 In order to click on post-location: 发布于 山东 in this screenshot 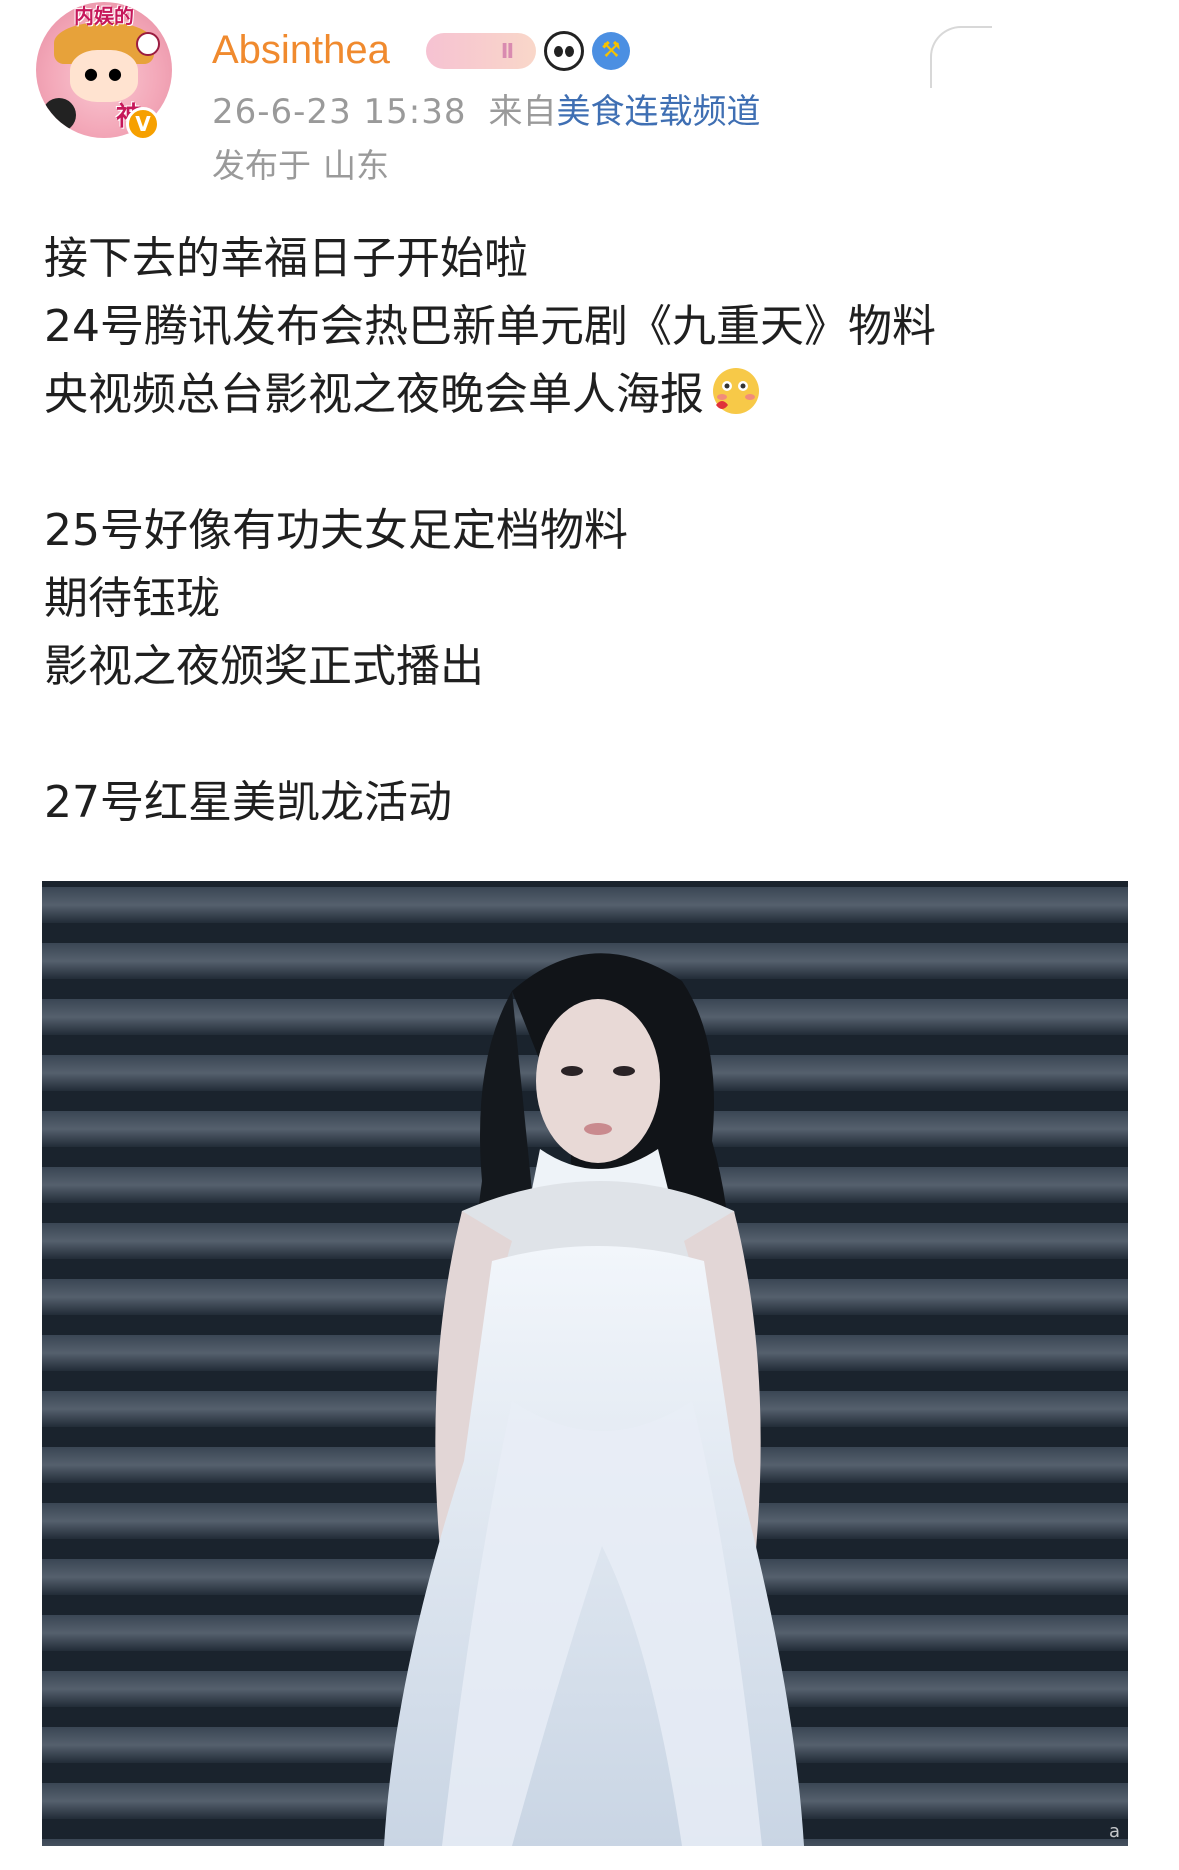, I will do `click(300, 166)`.